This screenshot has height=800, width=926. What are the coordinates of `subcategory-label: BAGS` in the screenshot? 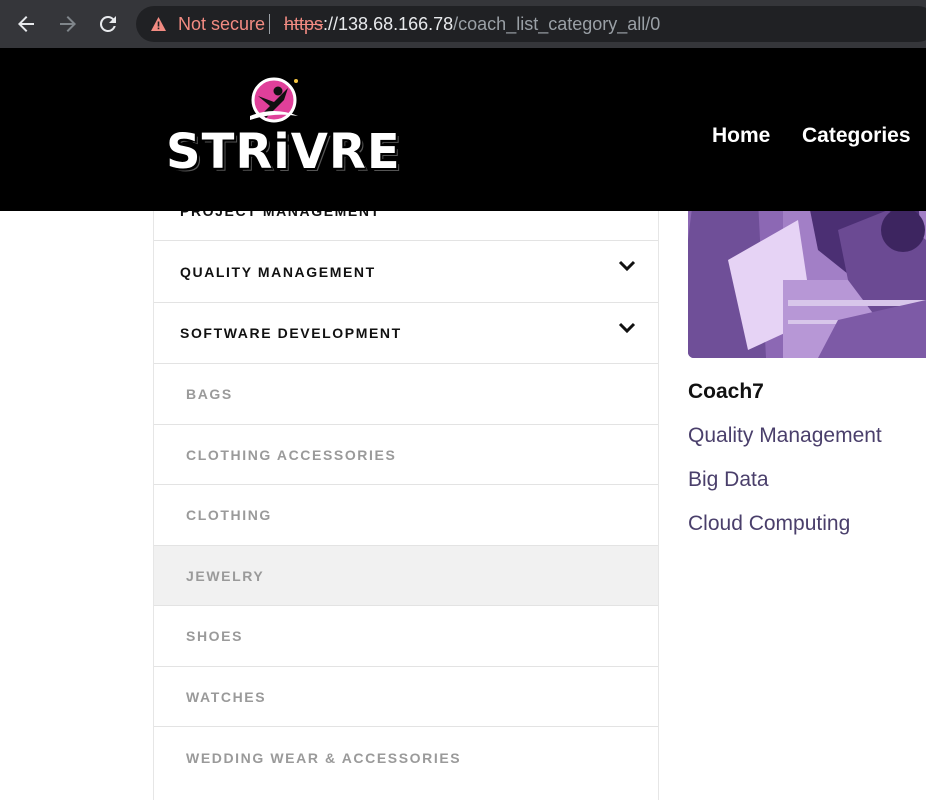 It's located at (209, 394).